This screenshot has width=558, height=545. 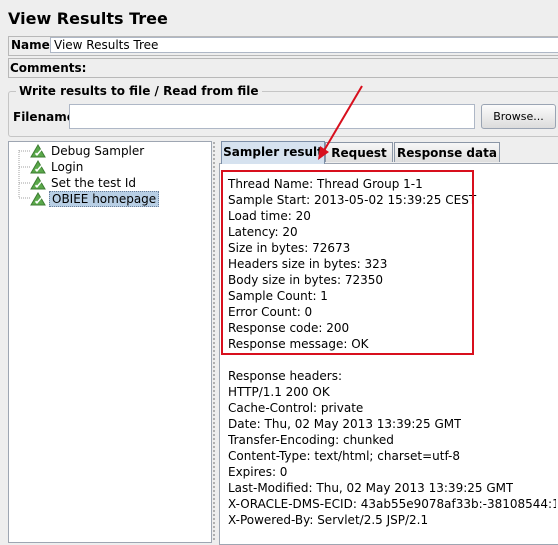 What do you see at coordinates (304, 45) in the screenshot?
I see `name-input` at bounding box center [304, 45].